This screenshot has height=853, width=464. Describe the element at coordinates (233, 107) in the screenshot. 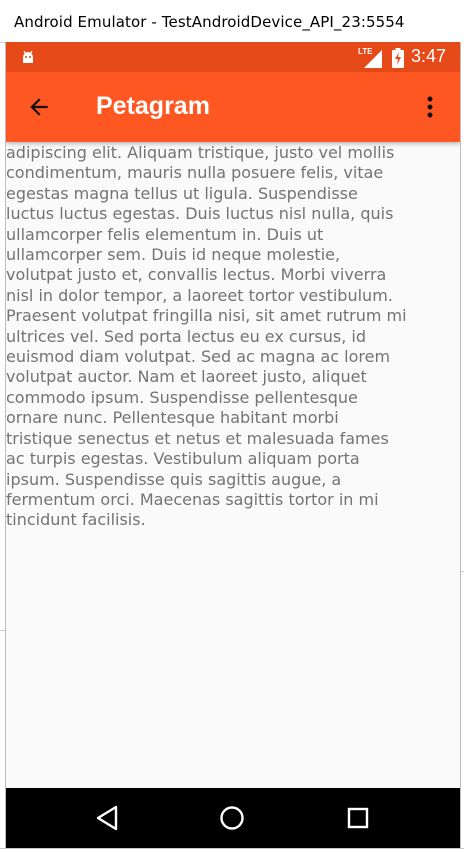

I see `app-toolbar: Petagram` at that location.